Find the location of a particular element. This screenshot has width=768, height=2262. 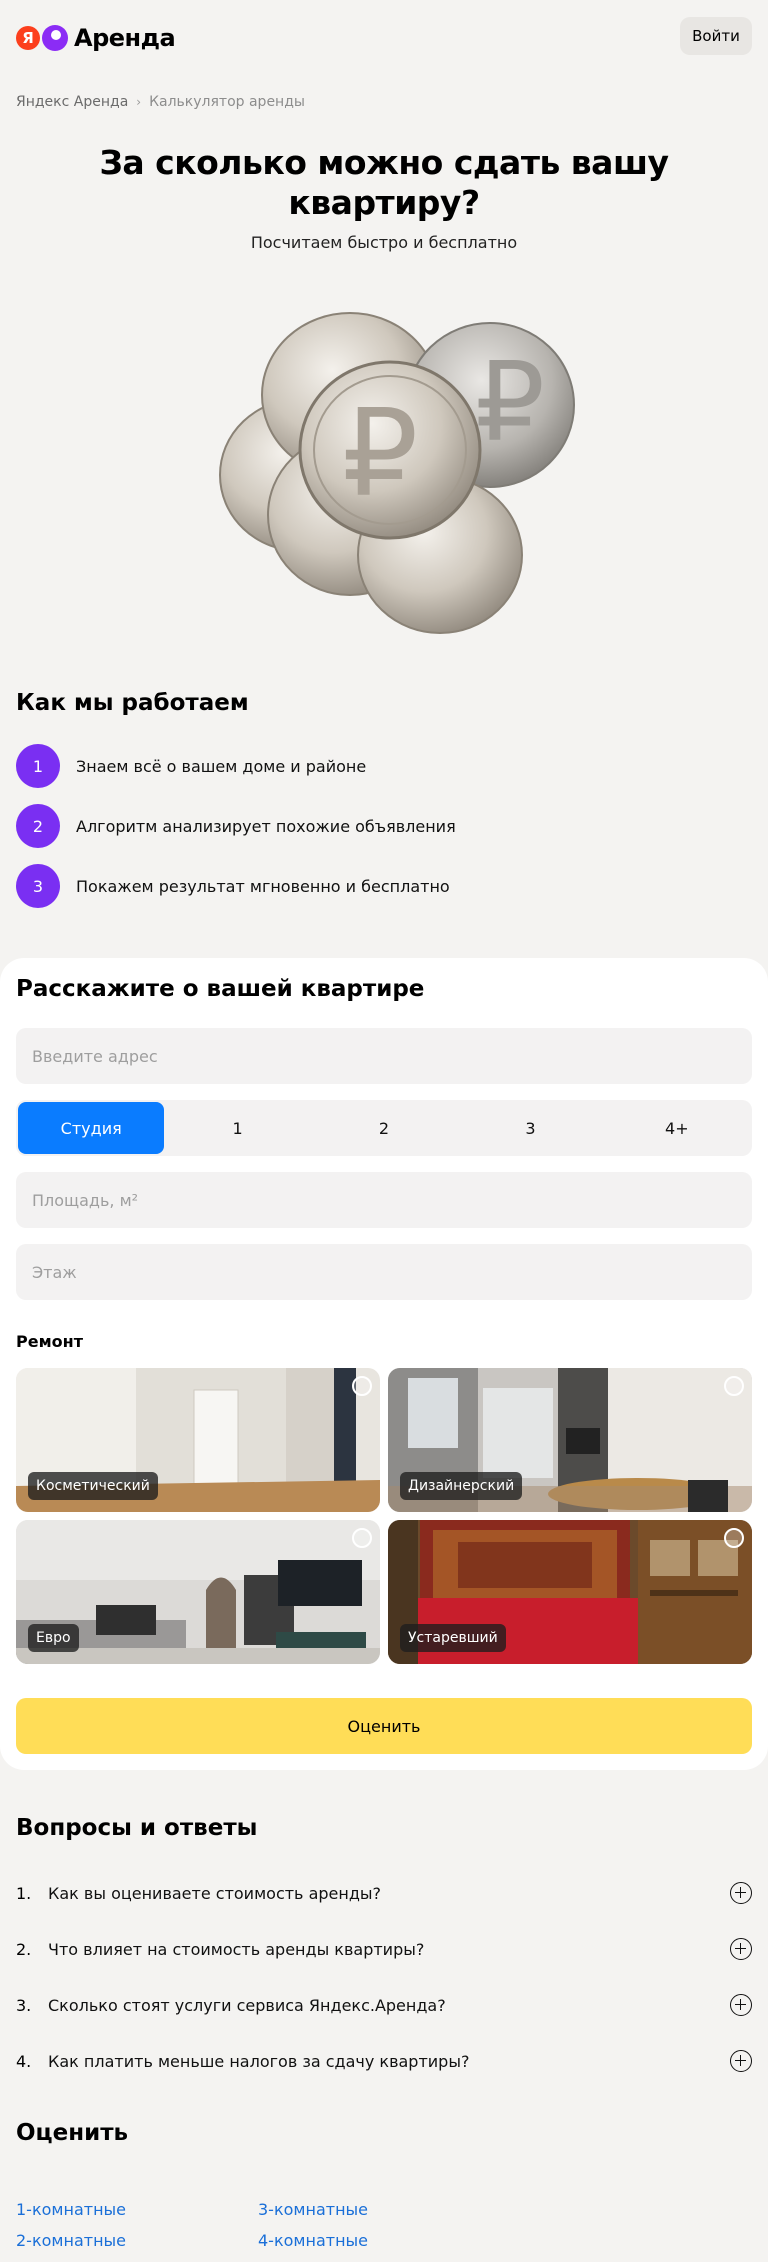

breadcrumb: Яндекс Аренда › Калькулятор аренды is located at coordinates (160, 102).